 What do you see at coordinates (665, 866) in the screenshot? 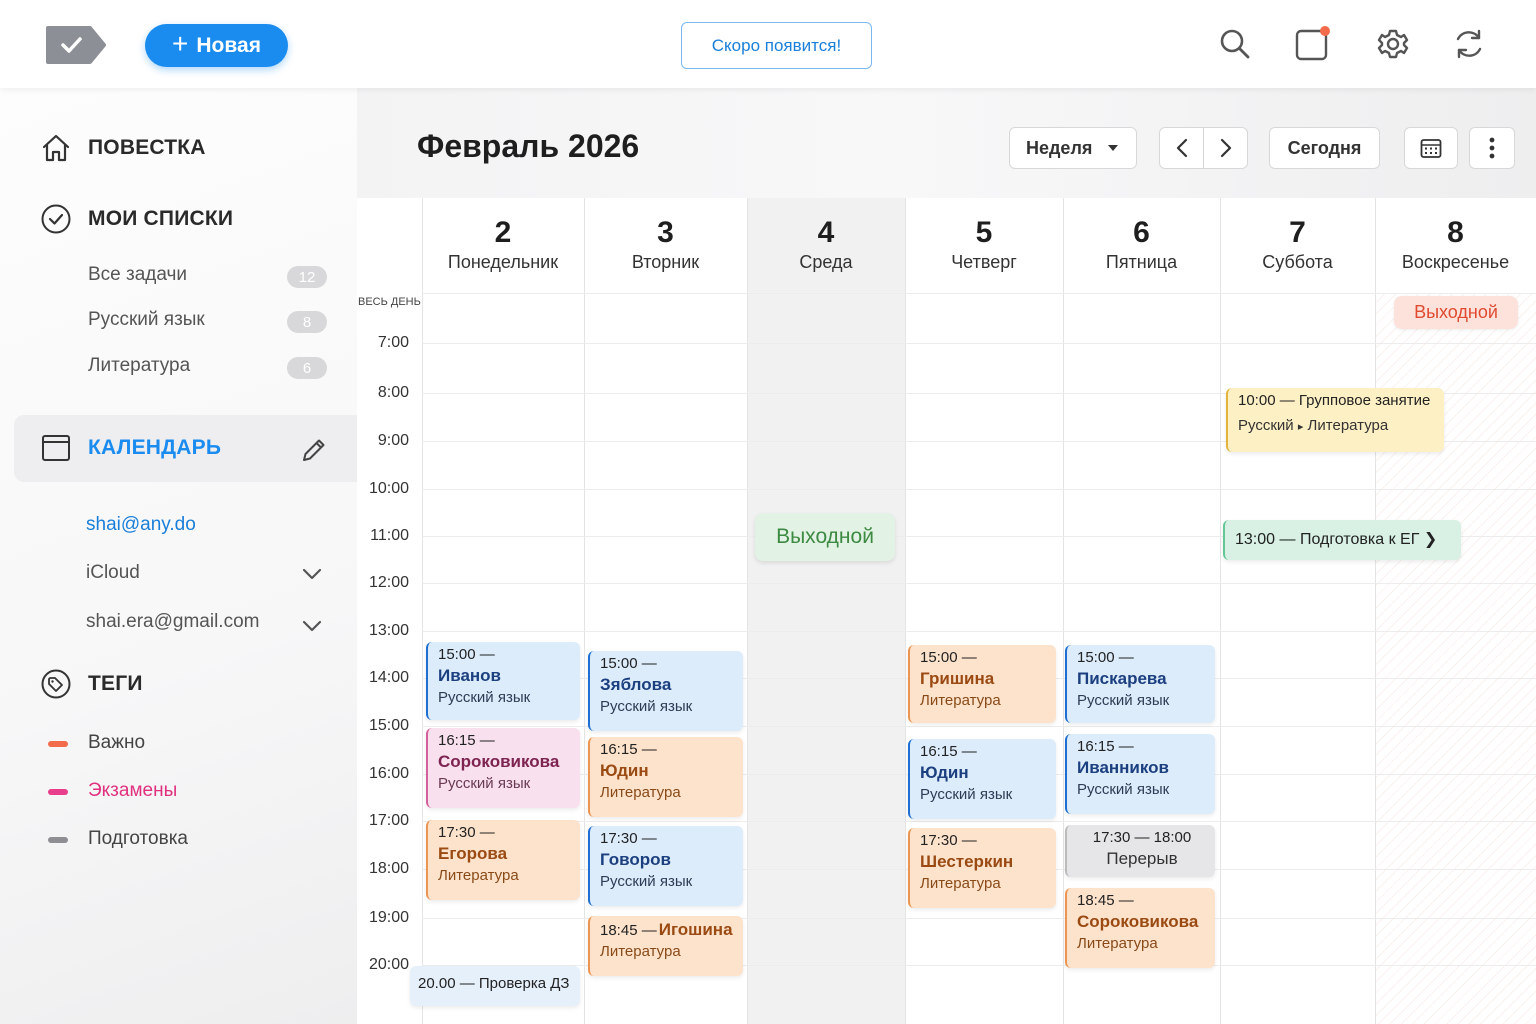
I see `event-card: 17:30 — Говоров Русский язык` at bounding box center [665, 866].